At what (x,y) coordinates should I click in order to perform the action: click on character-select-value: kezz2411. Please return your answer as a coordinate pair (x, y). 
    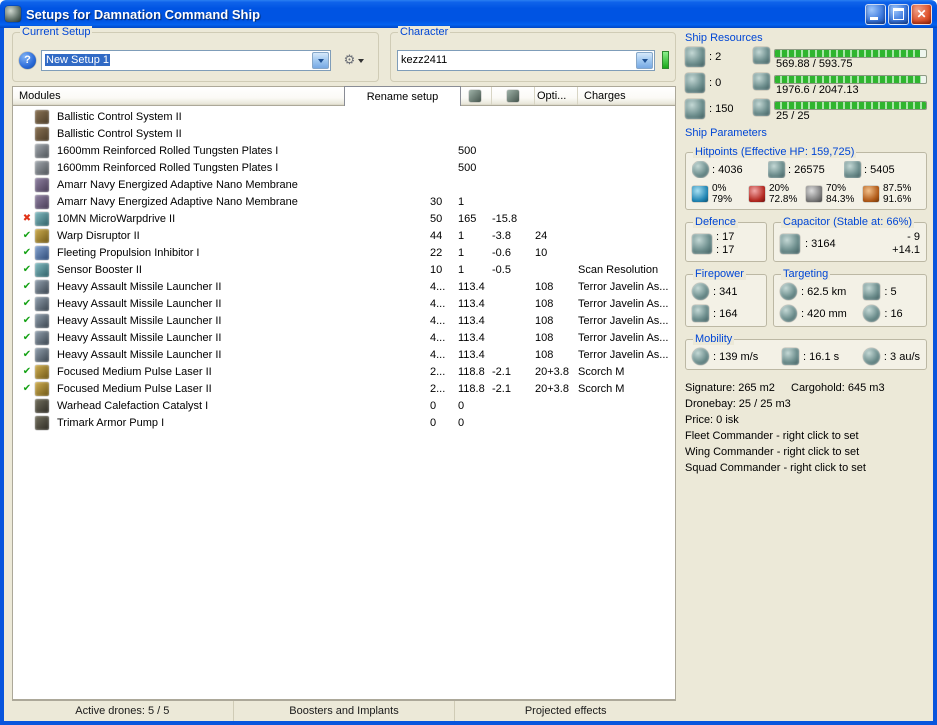
    Looking at the image, I should click on (424, 60).